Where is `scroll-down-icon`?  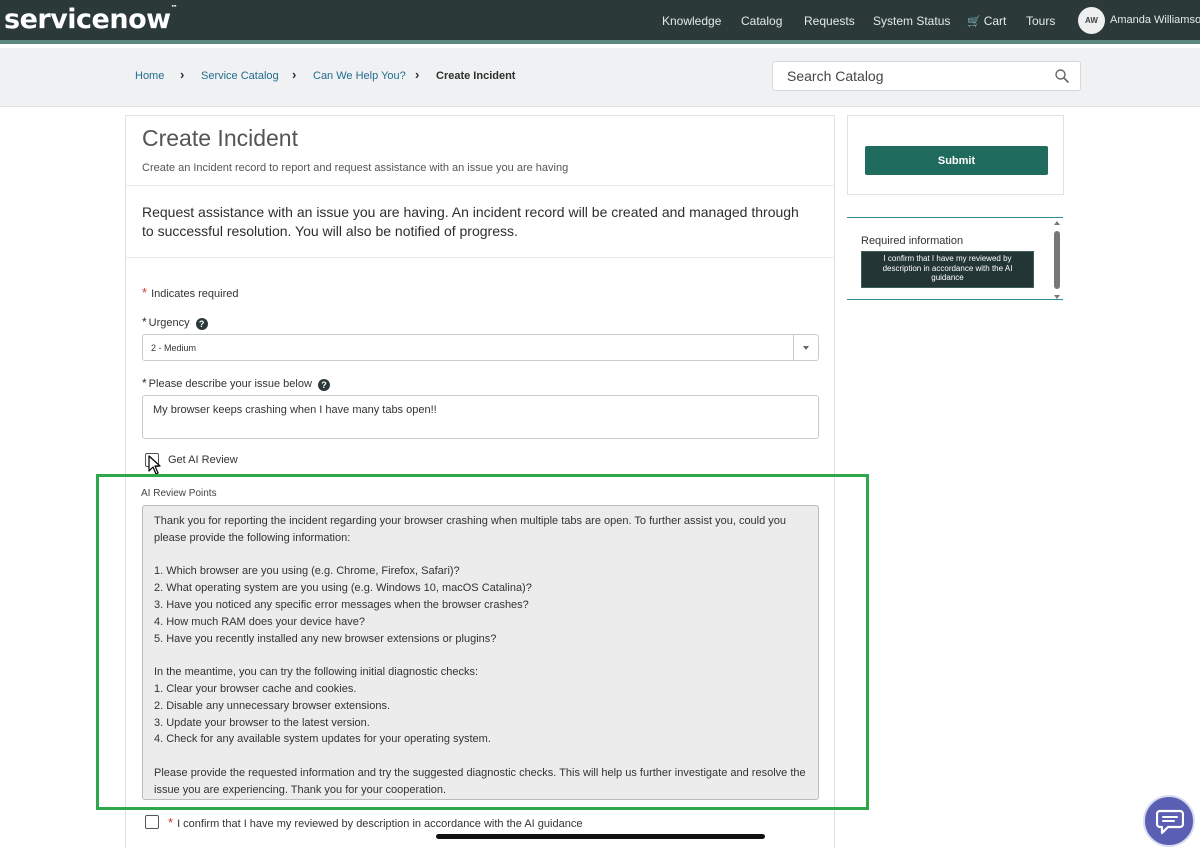
scroll-down-icon is located at coordinates (1057, 297).